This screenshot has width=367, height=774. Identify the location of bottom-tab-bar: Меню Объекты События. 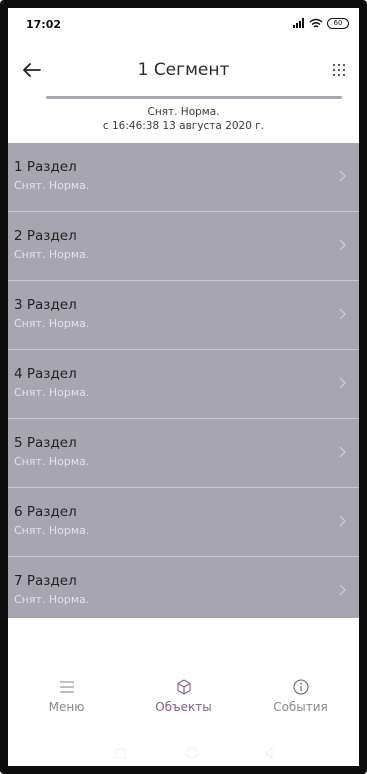
(183, 706).